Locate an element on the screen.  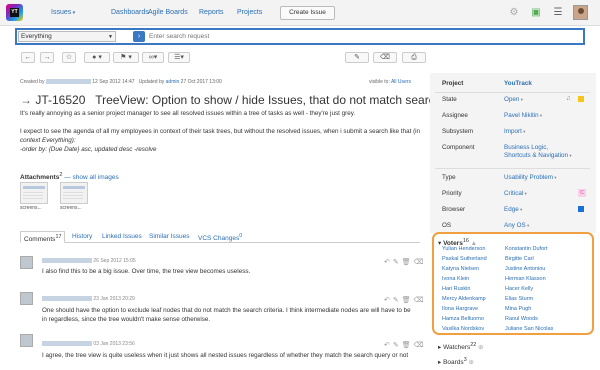
add-watcher-icon: ⊕ is located at coordinates (480, 347).